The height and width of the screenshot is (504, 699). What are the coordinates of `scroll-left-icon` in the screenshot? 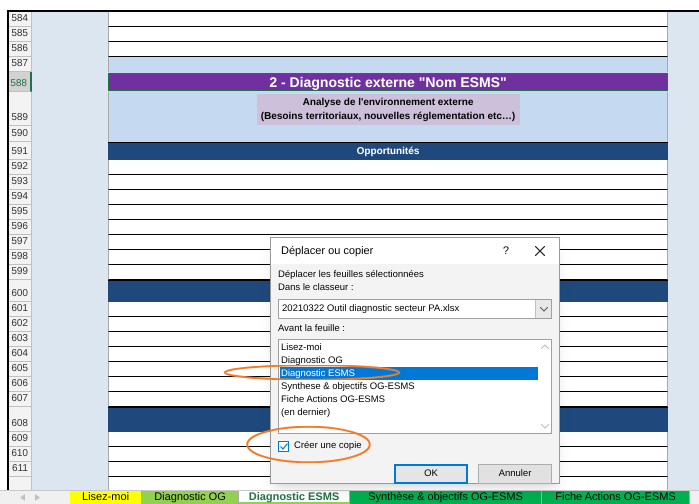 It's located at (22, 497).